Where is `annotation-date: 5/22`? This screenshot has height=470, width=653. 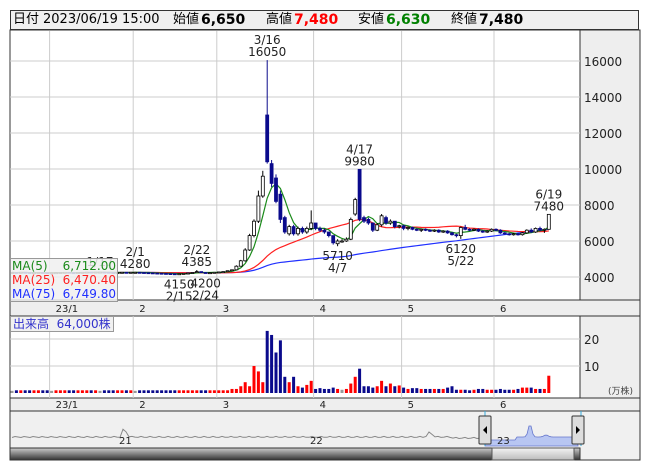
annotation-date: 5/22 is located at coordinates (460, 261).